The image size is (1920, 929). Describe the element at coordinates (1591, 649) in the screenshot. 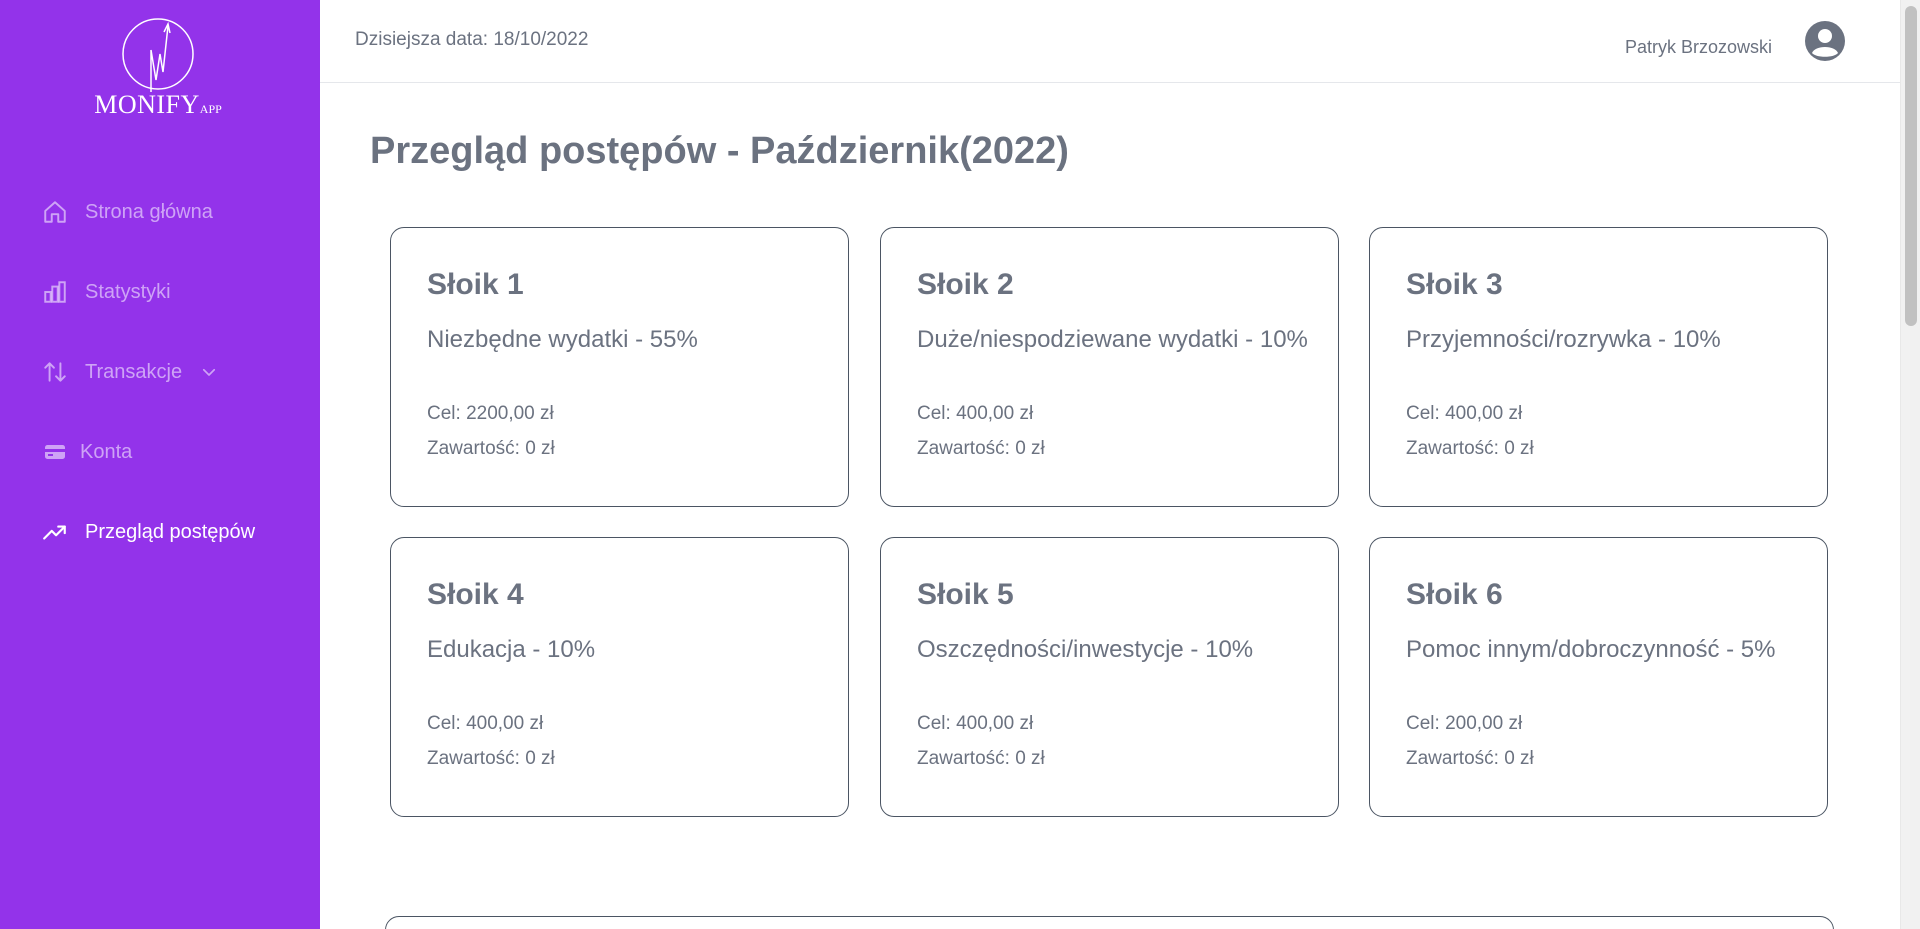

I see `jar-description: Pomoc innym/dobroczynność - 5%` at that location.